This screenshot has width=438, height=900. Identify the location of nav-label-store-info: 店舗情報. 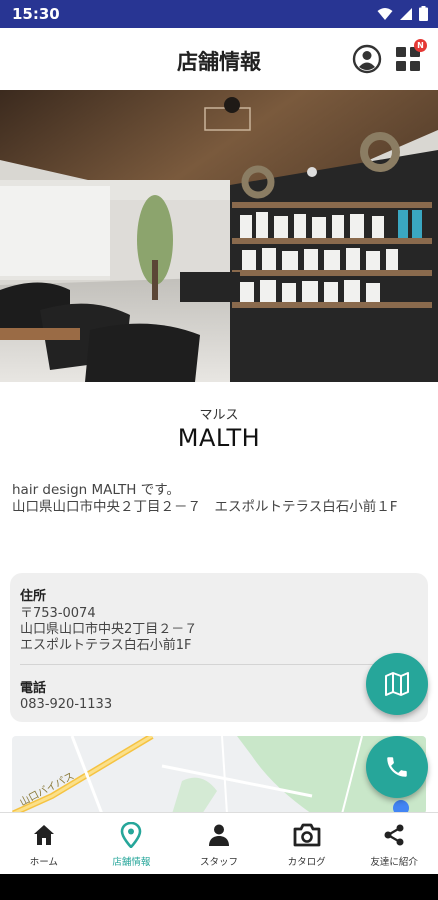
(131, 862).